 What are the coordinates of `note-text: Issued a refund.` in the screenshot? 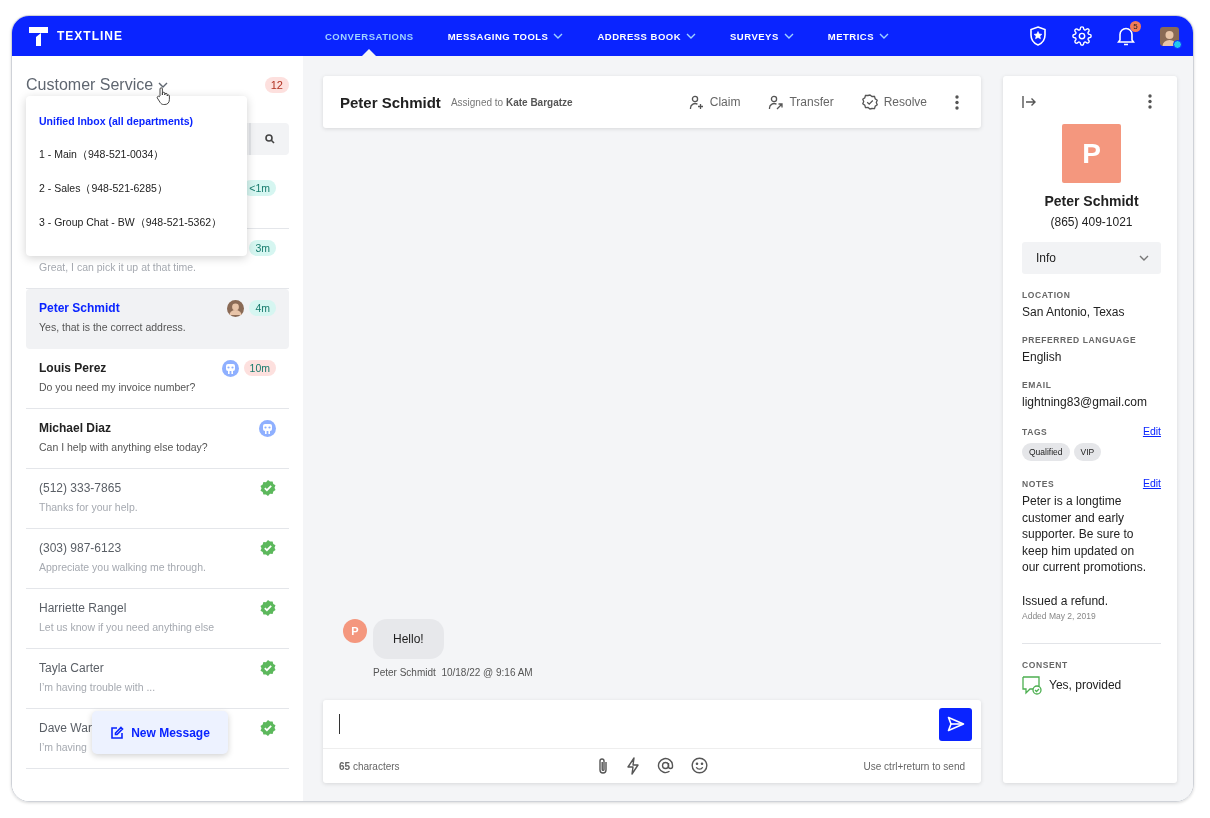 It's located at (1066, 600).